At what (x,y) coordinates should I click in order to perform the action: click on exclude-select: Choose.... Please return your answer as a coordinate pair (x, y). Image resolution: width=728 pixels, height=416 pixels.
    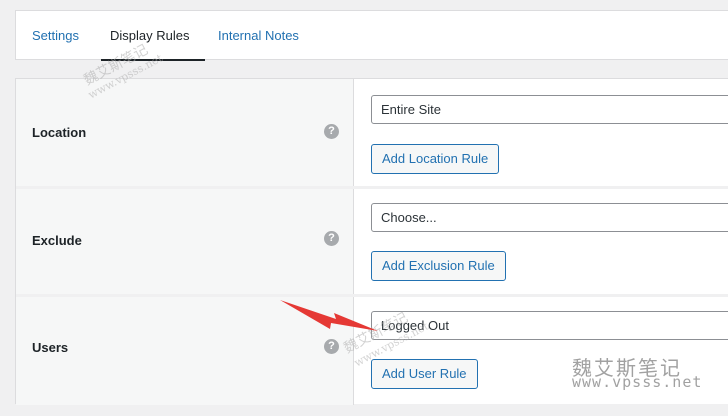
    Looking at the image, I should click on (549, 217).